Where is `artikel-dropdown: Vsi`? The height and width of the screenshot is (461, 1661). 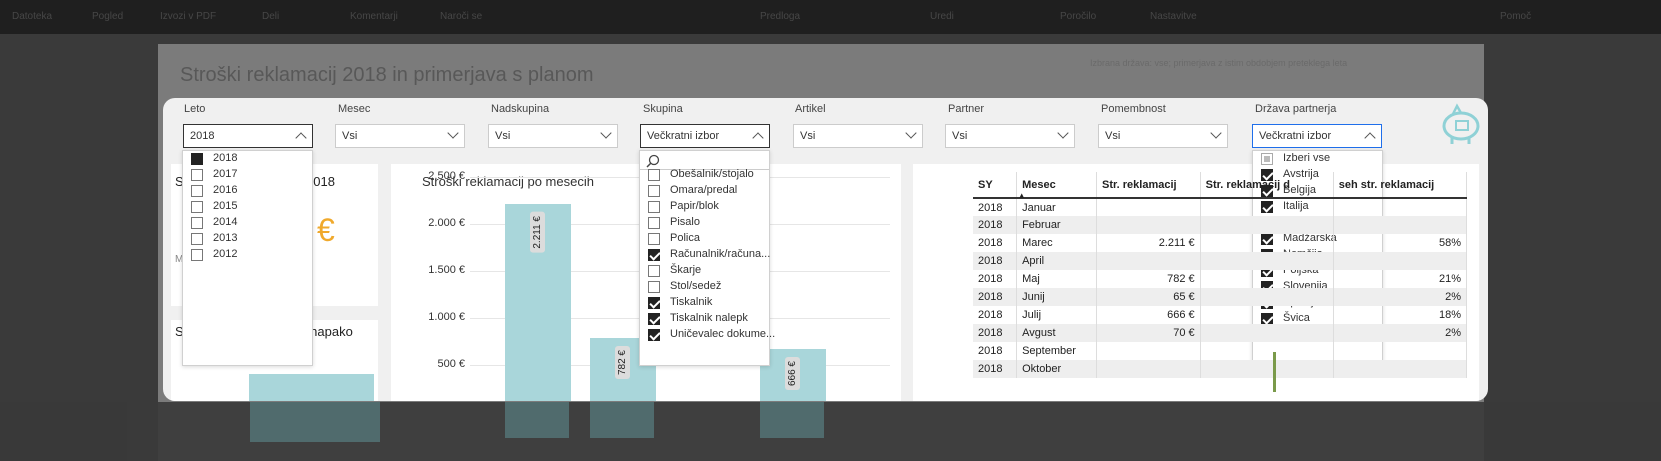 artikel-dropdown: Vsi is located at coordinates (858, 136).